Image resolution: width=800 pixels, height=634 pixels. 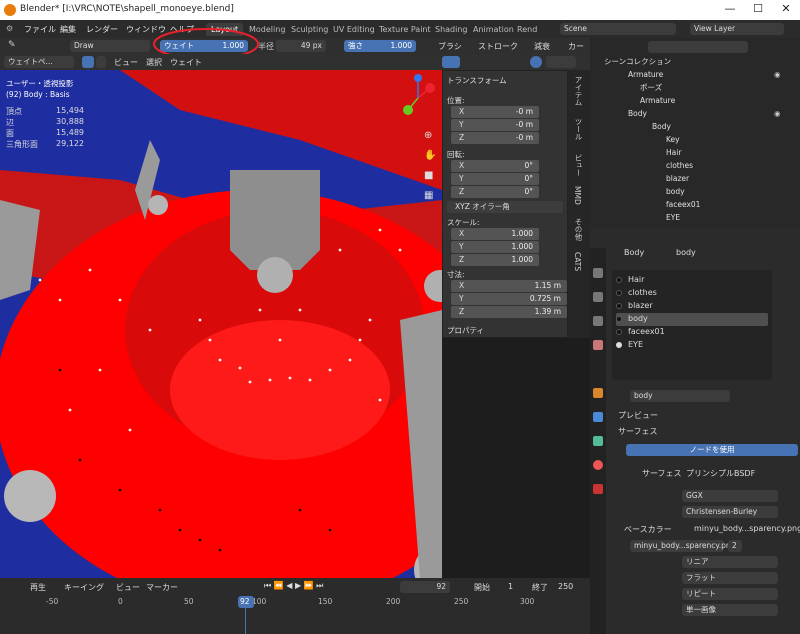 I want to click on outliner-item: Key, so click(x=673, y=139).